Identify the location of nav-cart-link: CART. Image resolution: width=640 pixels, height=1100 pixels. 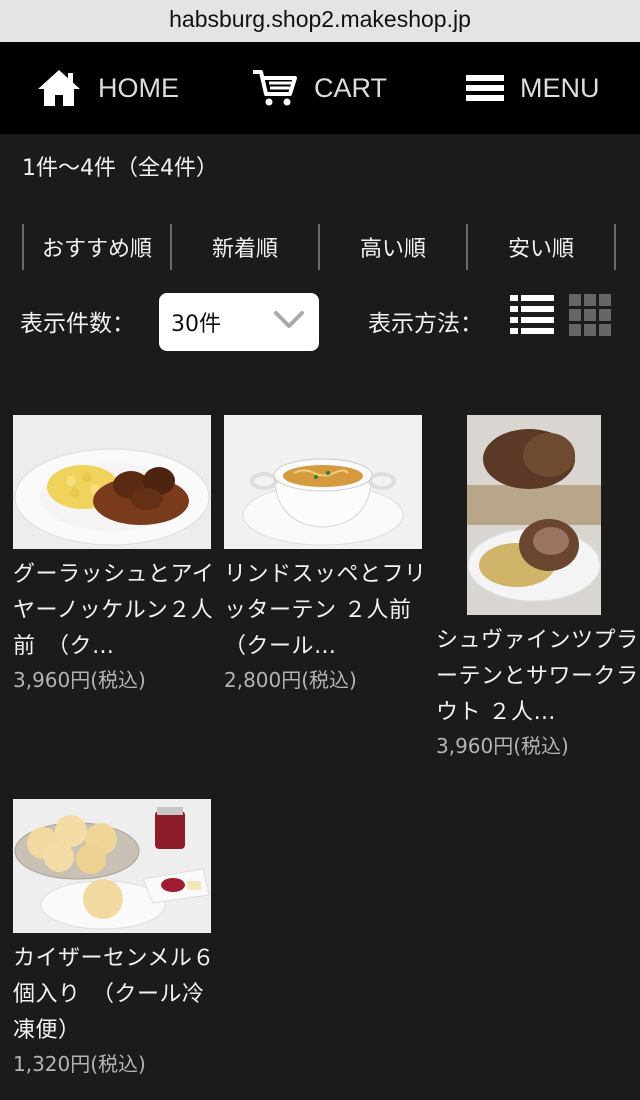
(319, 88).